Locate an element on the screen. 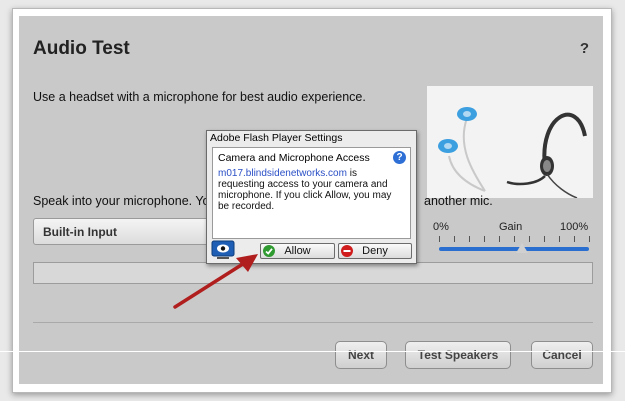 The width and height of the screenshot is (625, 401). flash-panel-title: Camera and Microphone Access is located at coordinates (294, 158).